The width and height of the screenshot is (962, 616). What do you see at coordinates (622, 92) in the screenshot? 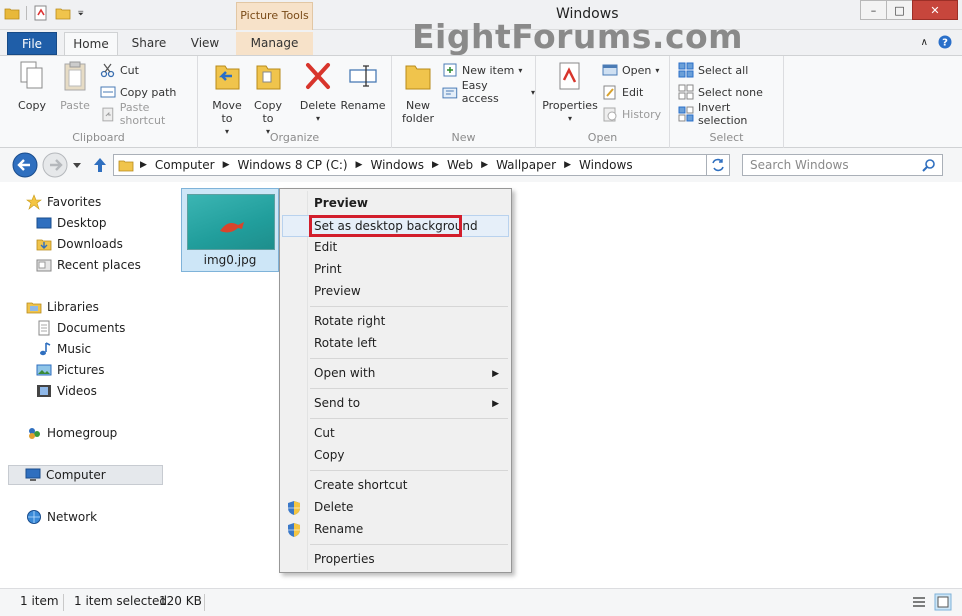
I see `edit-button: Edit` at bounding box center [622, 92].